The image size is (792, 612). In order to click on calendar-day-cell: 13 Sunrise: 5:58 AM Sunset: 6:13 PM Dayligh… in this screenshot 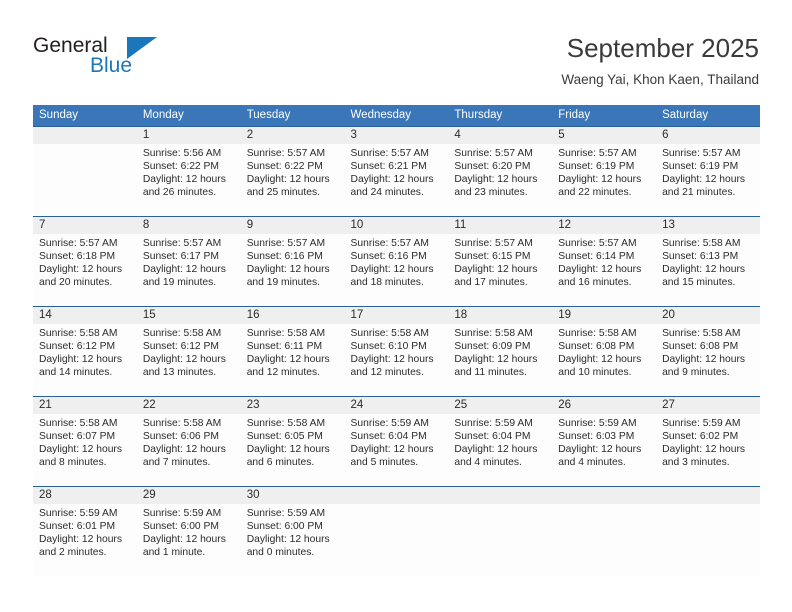, I will do `click(708, 260)`.